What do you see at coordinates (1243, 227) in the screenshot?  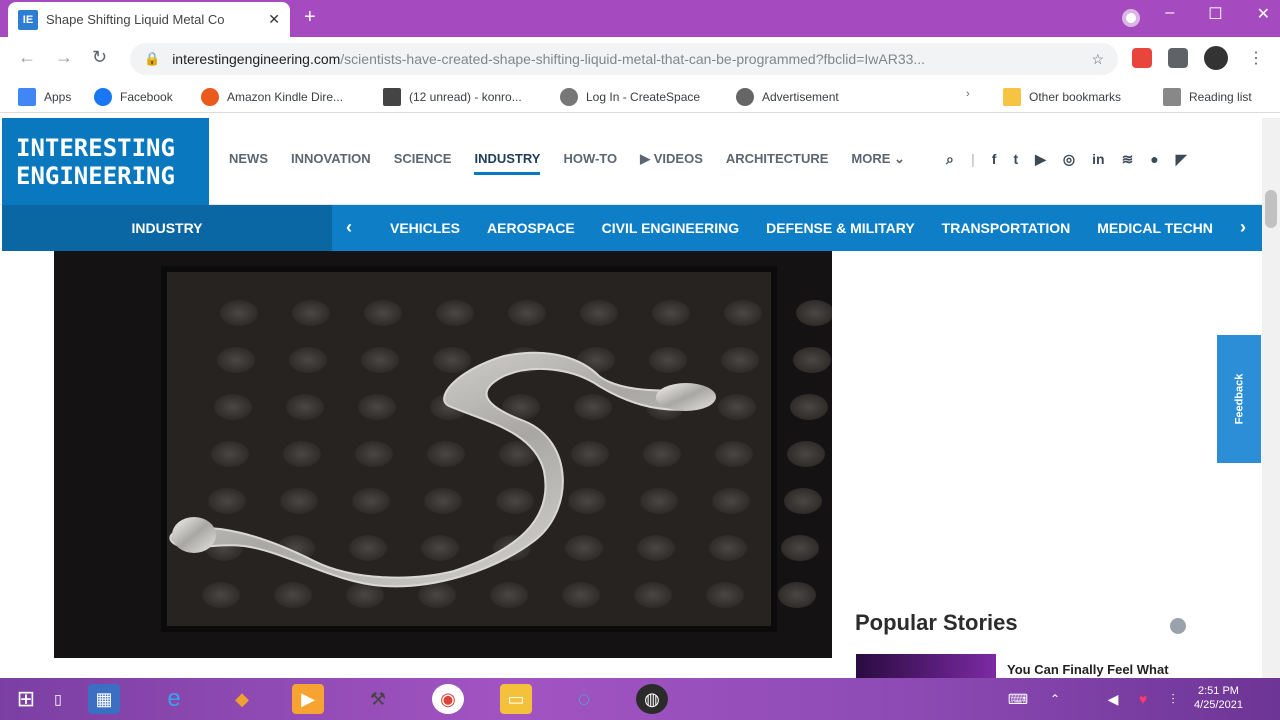 I see `chevron-right-icon: ›` at bounding box center [1243, 227].